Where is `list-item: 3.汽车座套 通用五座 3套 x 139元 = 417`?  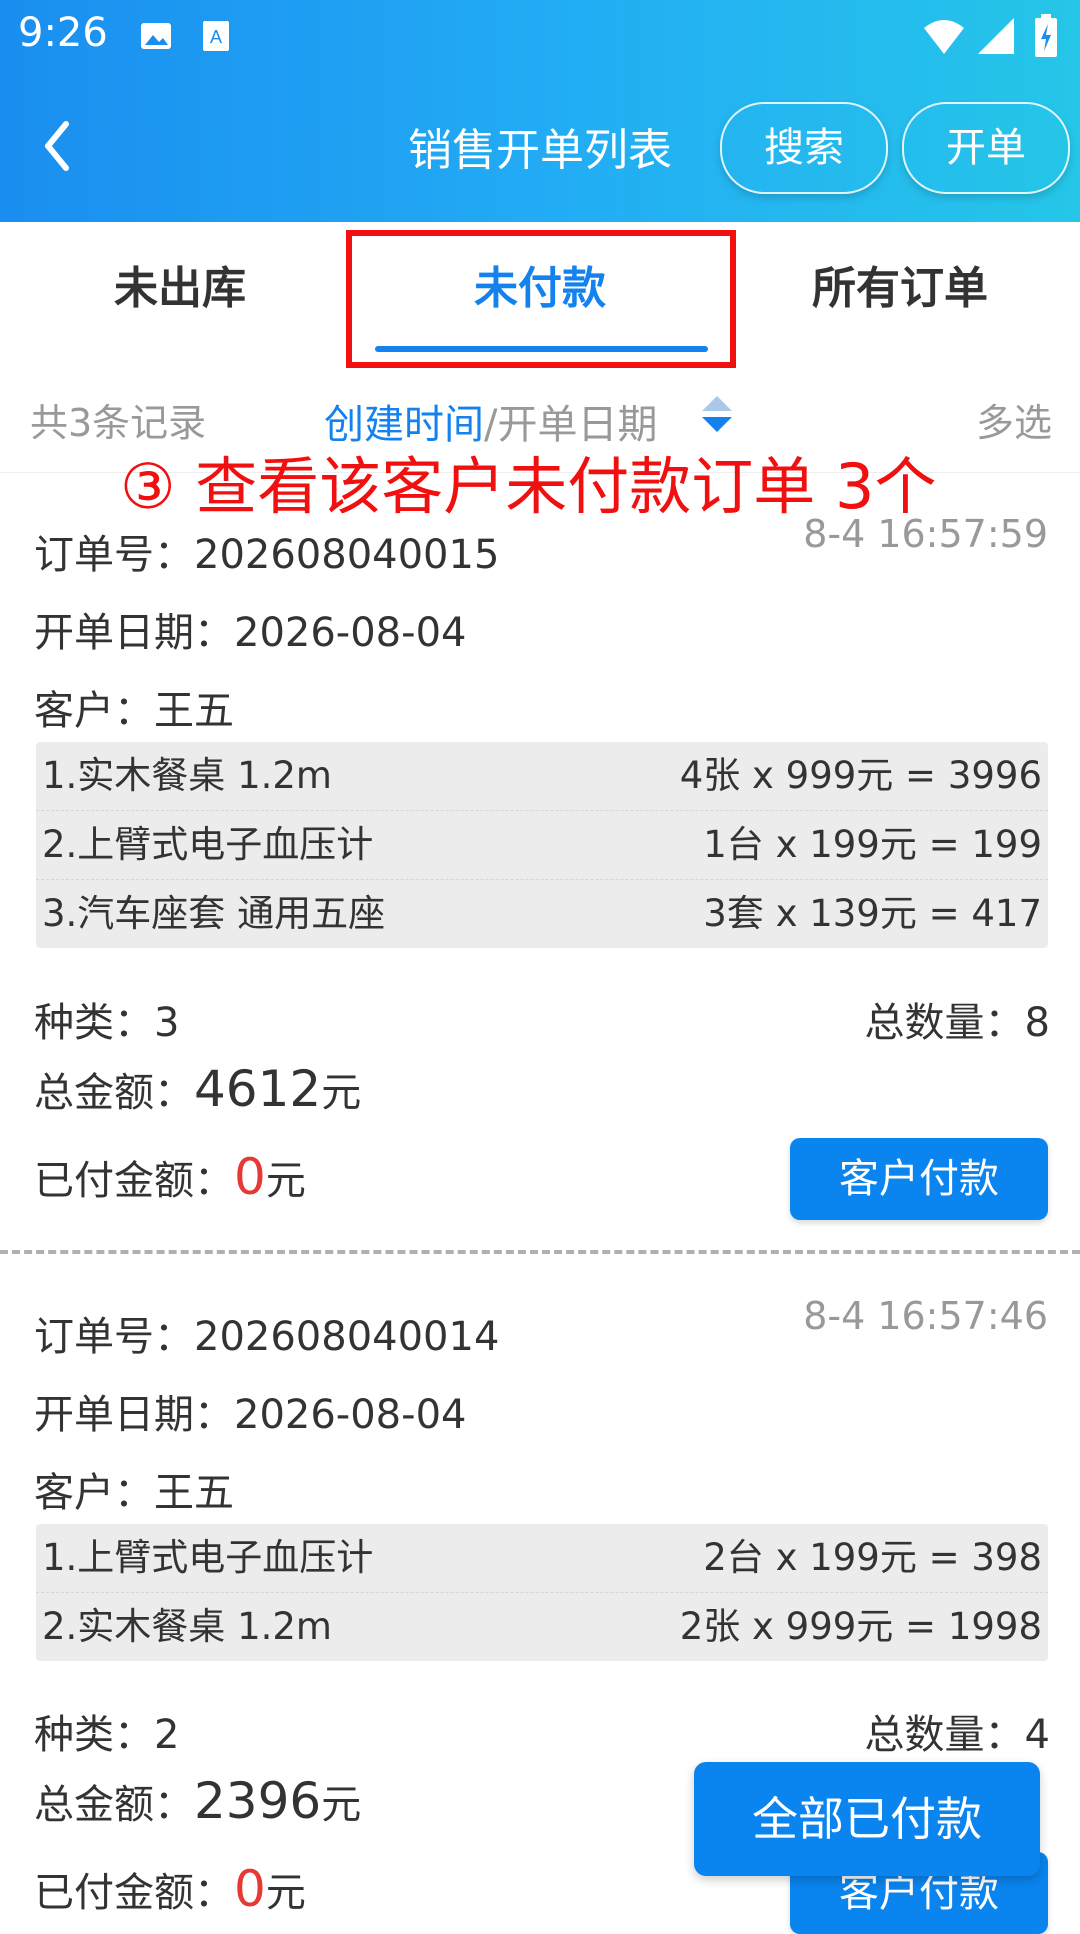 list-item: 3.汽车座套 通用五座 3套 x 139元 = 417 is located at coordinates (542, 914).